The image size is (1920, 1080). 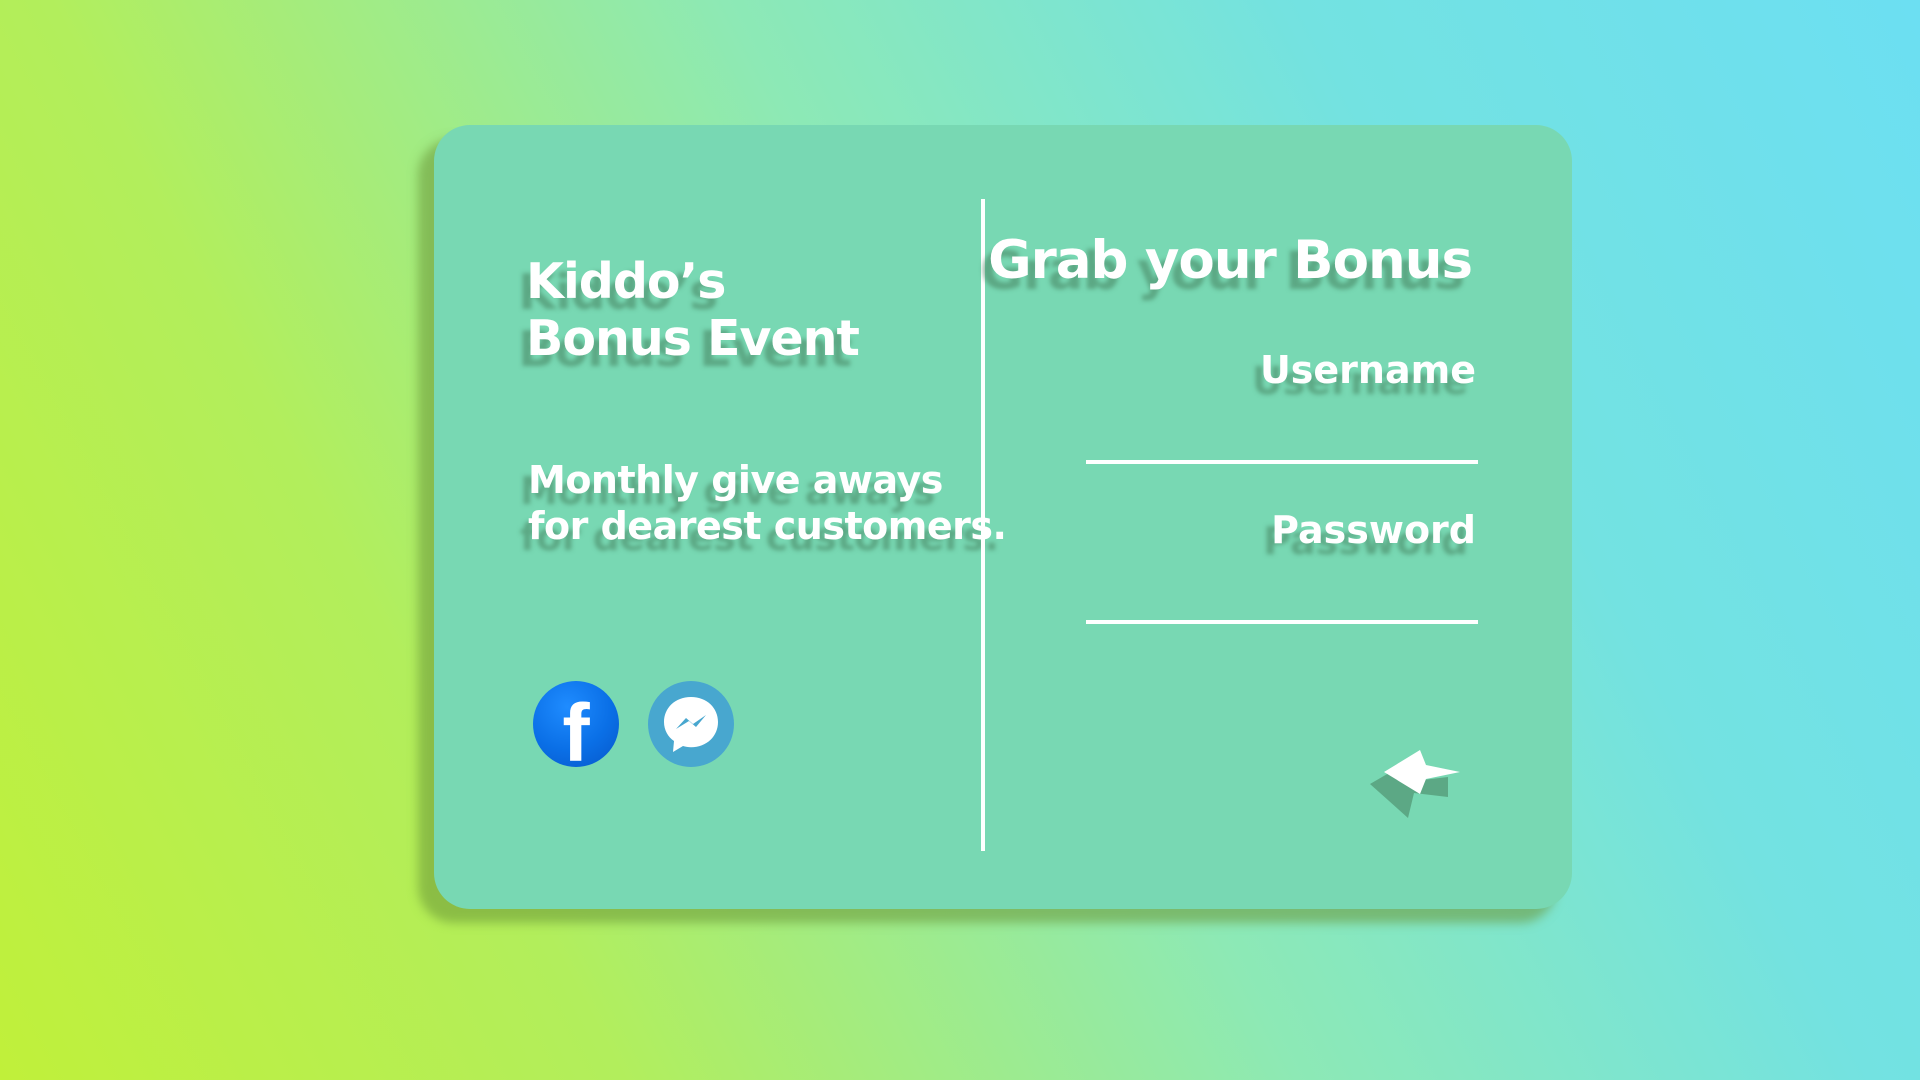 I want to click on event-title-line-1: Kiddo’s, so click(x=626, y=281).